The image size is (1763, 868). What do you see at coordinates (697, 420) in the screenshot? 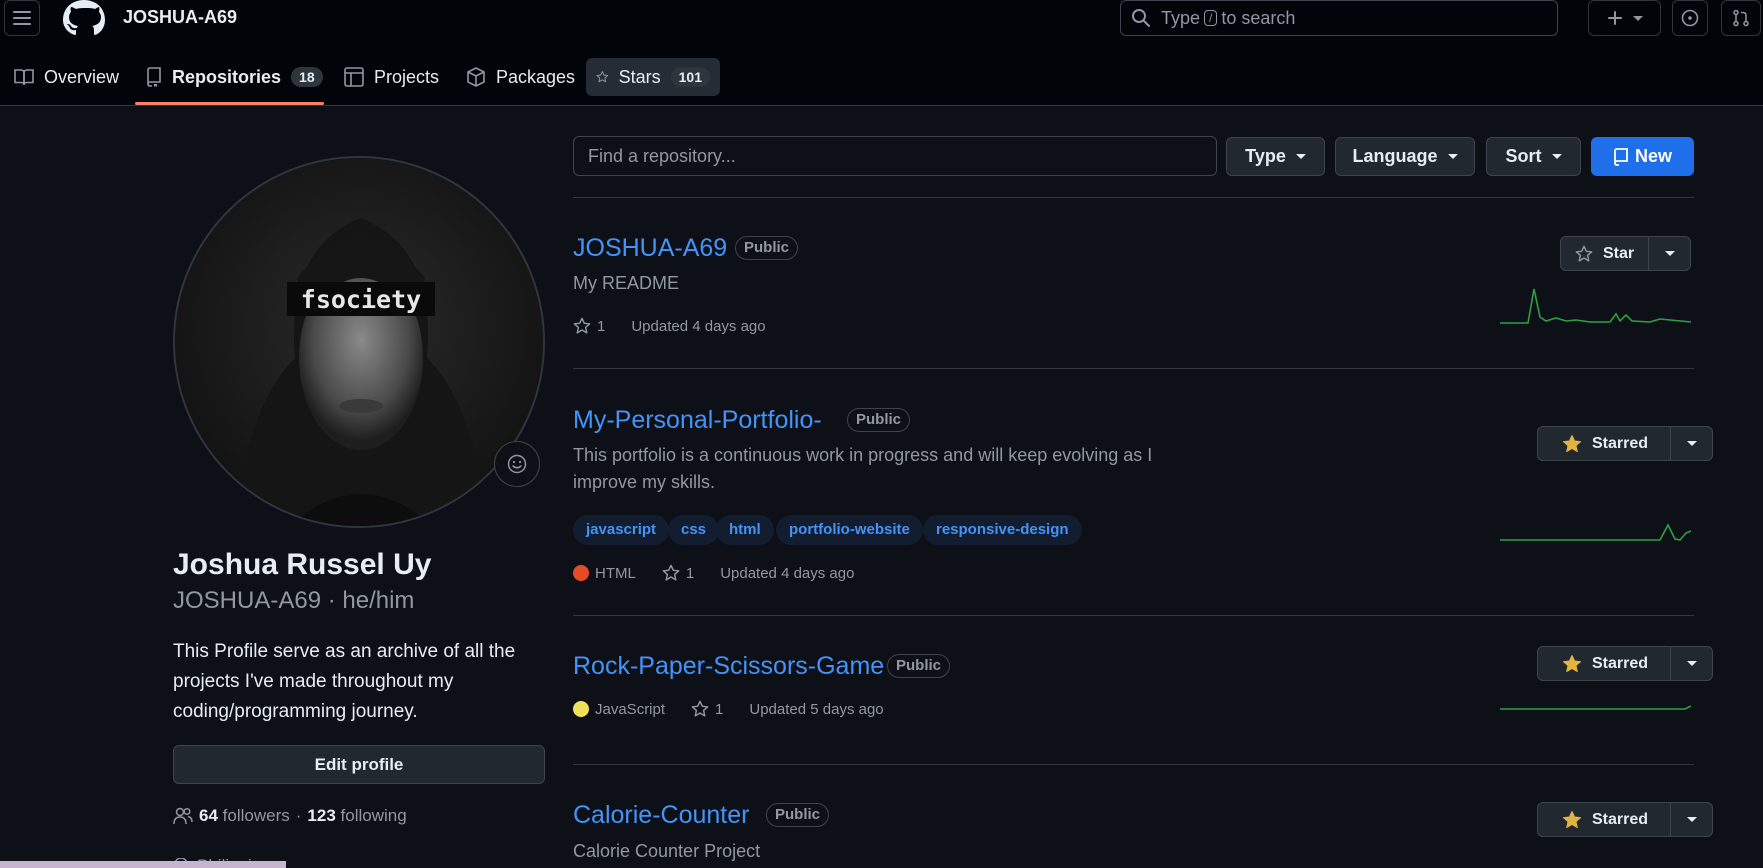
I see `repo-name-link: My-Personal-Portfolio-` at bounding box center [697, 420].